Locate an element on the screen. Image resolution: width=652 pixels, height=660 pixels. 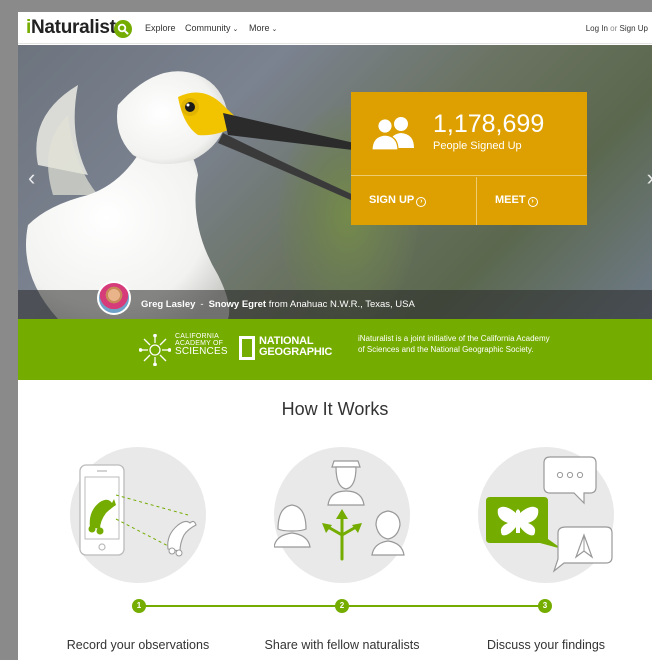
inaturalist-logo: iNaturalist is located at coordinates (71, 28).